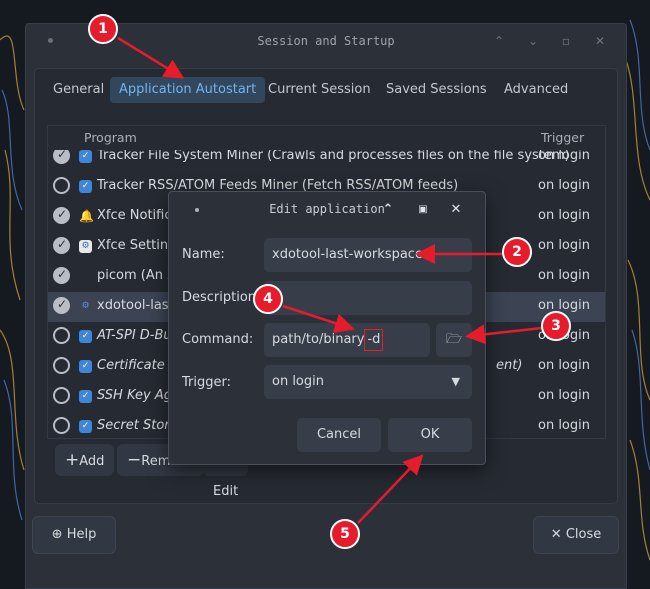 The image size is (650, 589). I want to click on help-icon: ⊕, so click(57, 534).